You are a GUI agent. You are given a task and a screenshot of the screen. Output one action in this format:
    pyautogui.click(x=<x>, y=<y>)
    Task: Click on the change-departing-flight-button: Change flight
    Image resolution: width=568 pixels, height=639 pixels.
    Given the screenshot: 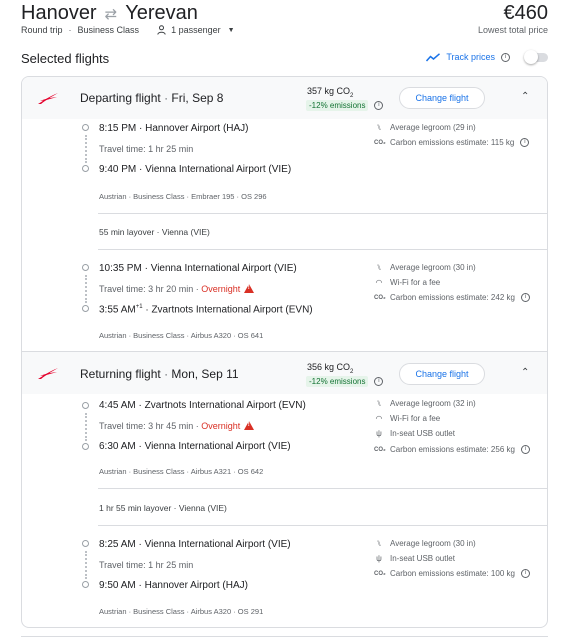 What is the action you would take?
    pyautogui.click(x=442, y=98)
    